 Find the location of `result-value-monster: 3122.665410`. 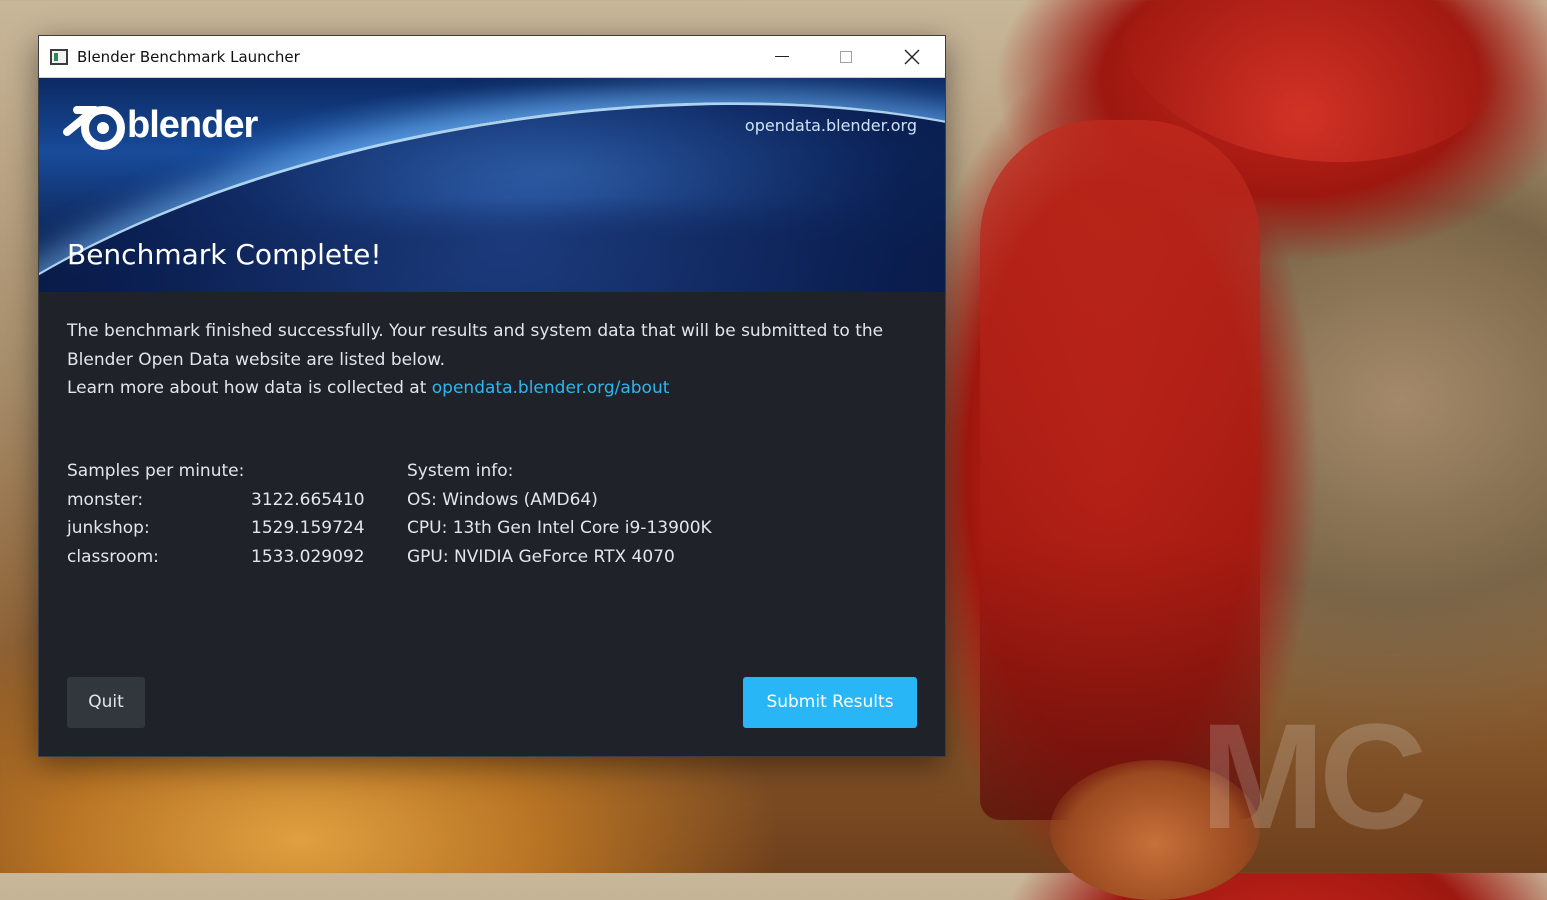

result-value-monster: 3122.665410 is located at coordinates (308, 499).